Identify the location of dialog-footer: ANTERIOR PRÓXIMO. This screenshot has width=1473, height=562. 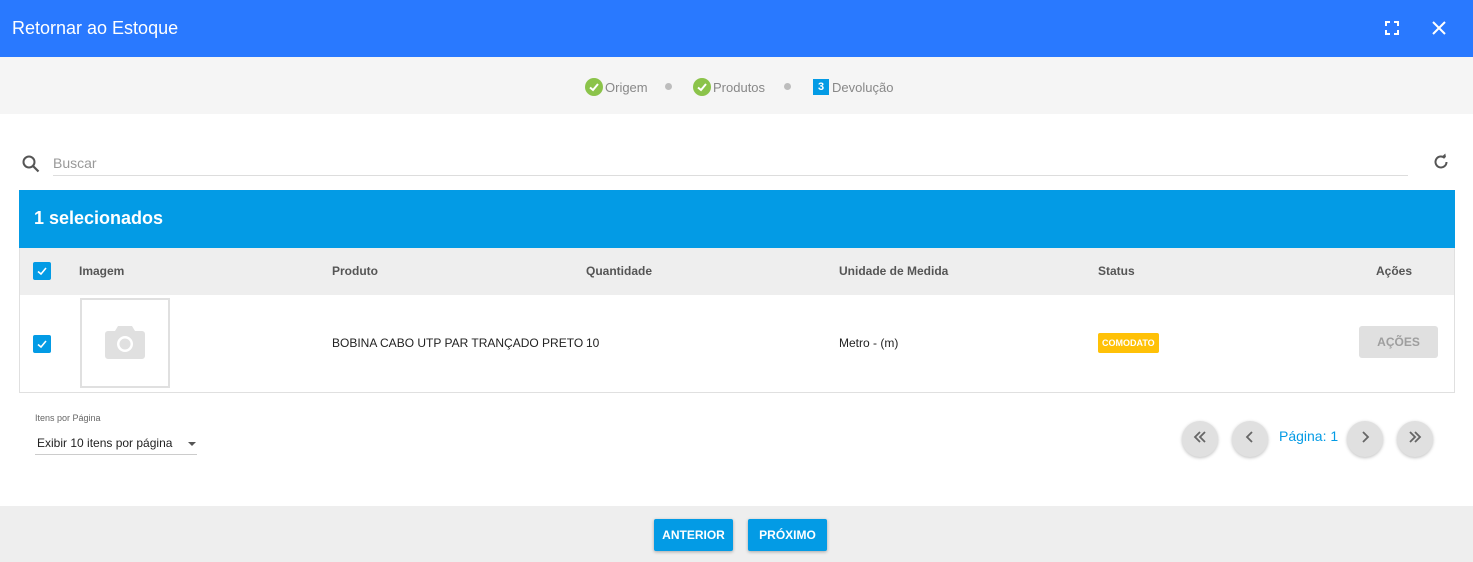
(736, 534).